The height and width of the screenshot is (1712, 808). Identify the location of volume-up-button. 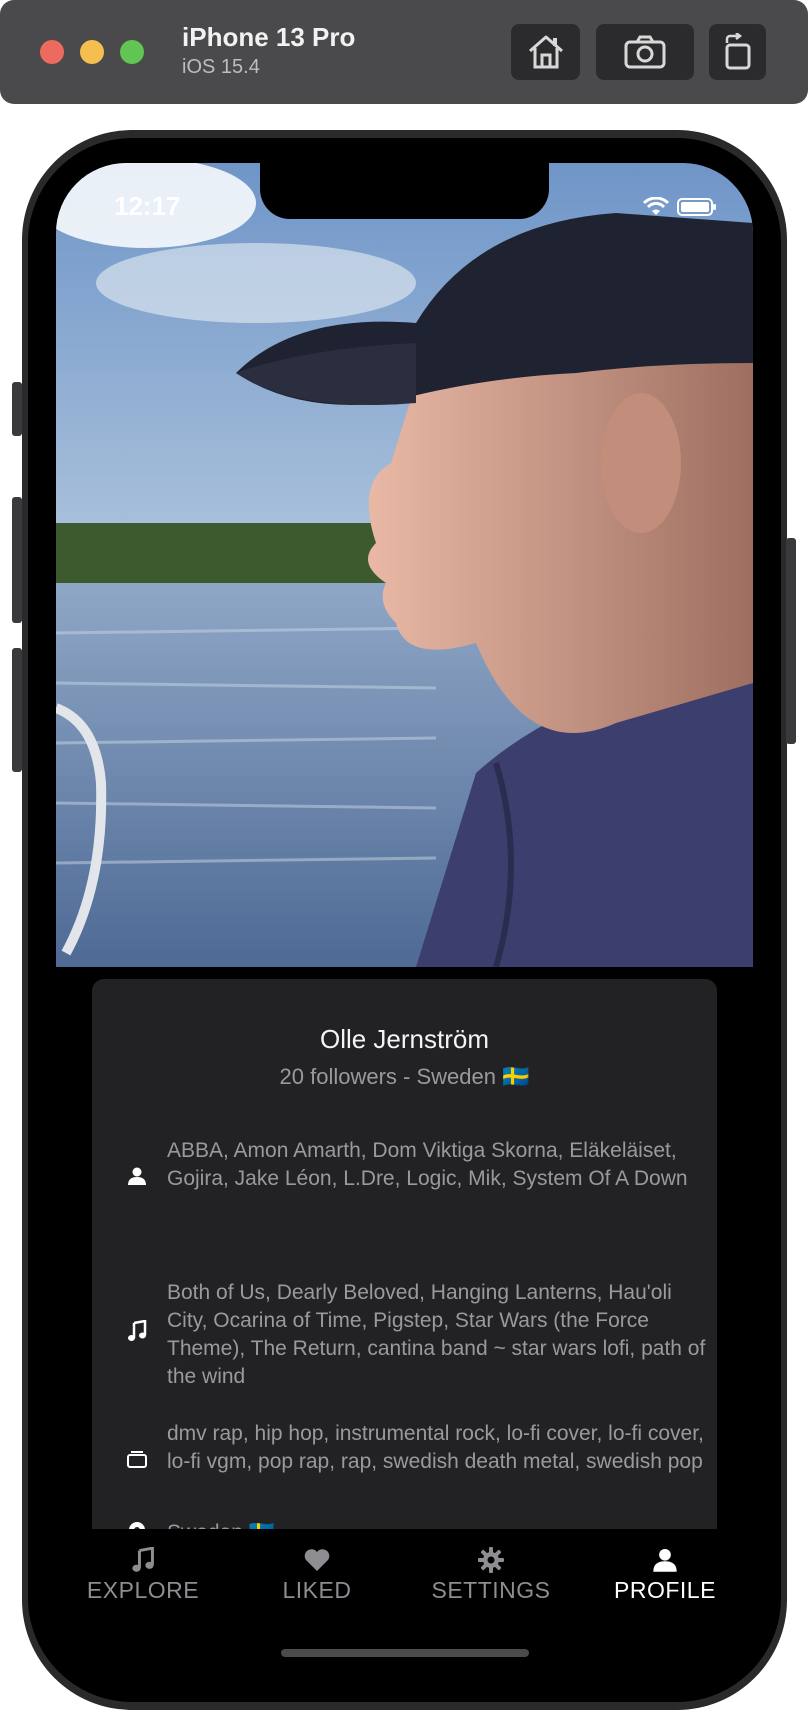
(17, 560).